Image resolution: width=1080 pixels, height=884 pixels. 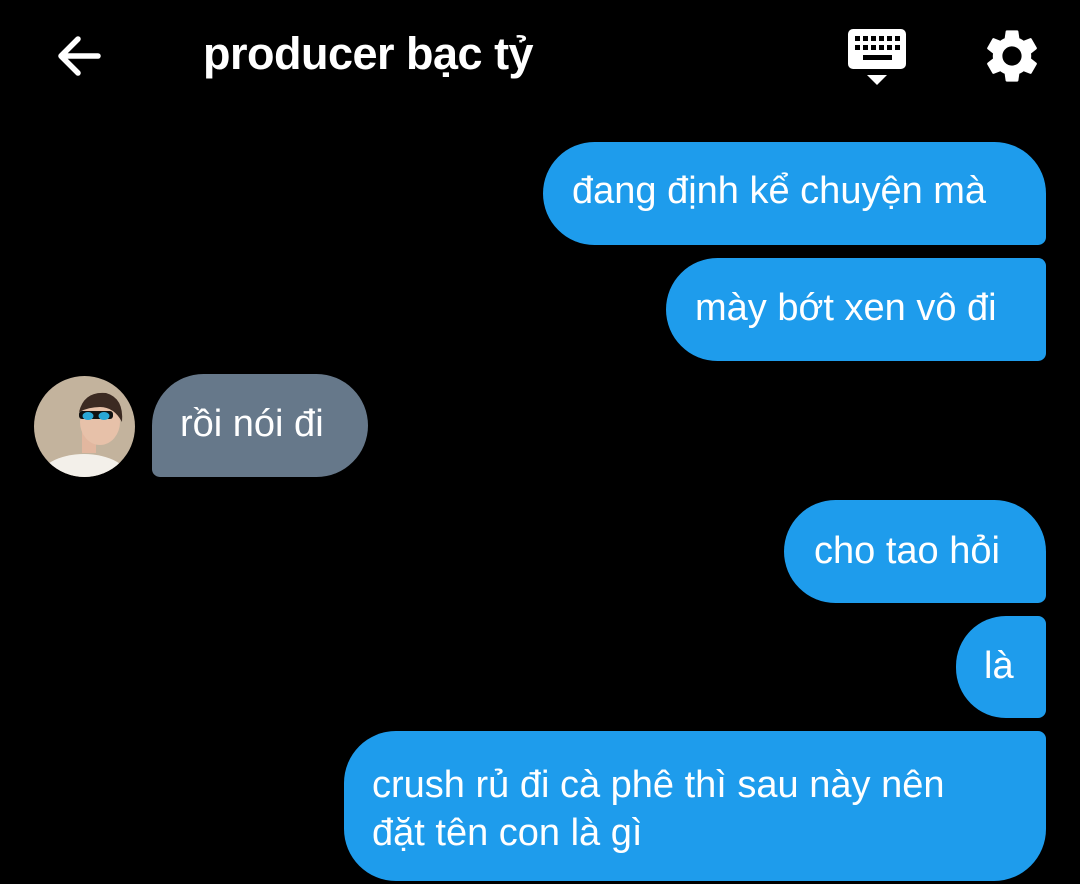 I want to click on message-text: mày bớt xen vô đi, so click(x=846, y=308).